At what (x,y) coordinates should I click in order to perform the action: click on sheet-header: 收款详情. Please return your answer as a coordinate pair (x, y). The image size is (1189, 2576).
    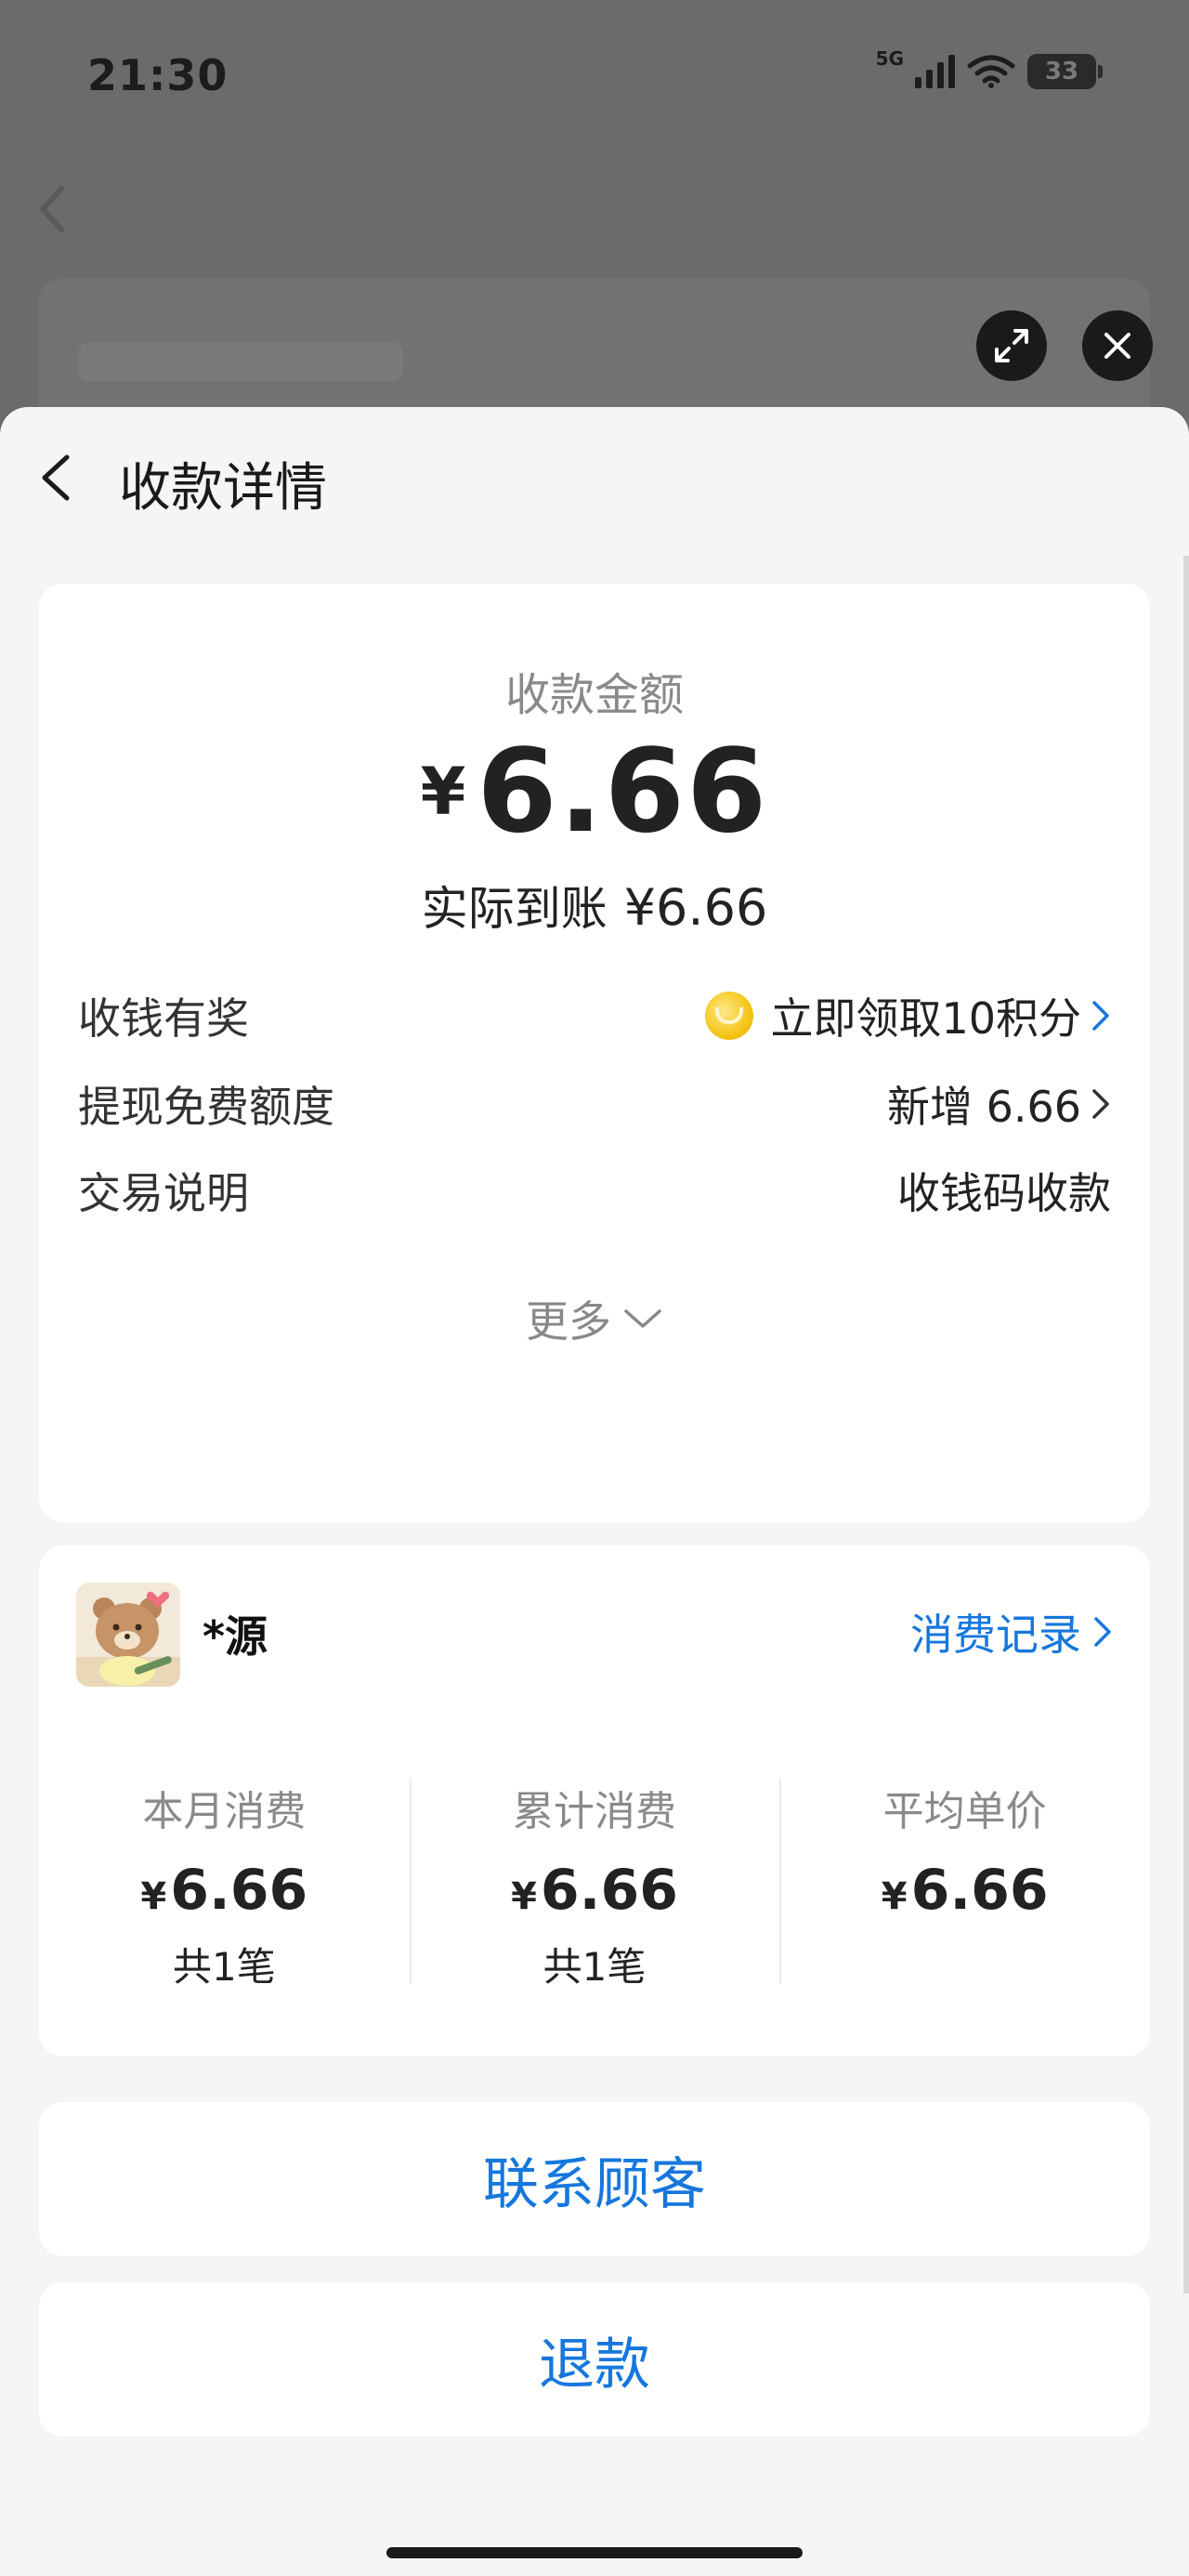
    Looking at the image, I should click on (594, 476).